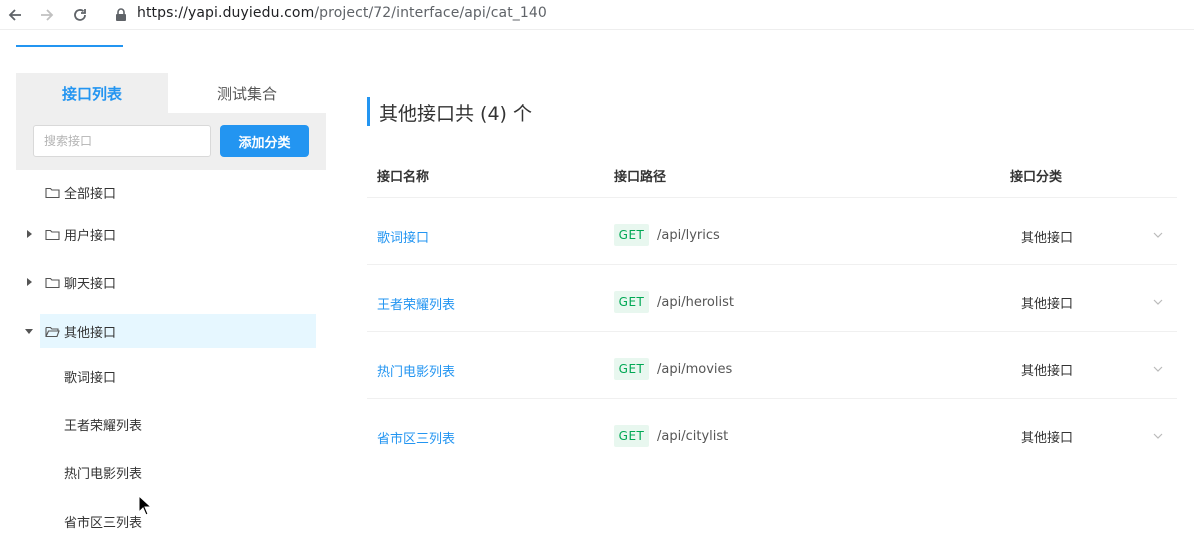 The image size is (1194, 558). Describe the element at coordinates (103, 522) in the screenshot. I see `tree-leaf-citylist: 省市区三列表` at that location.